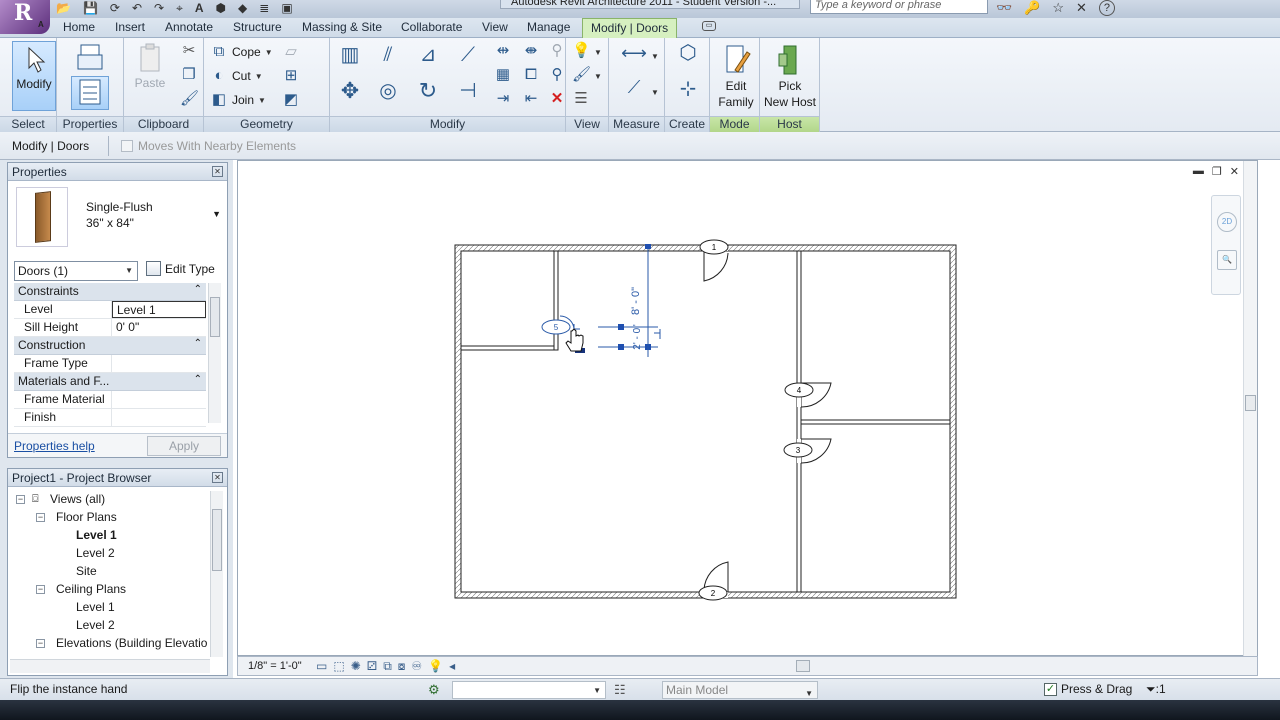 The width and height of the screenshot is (1280, 720). What do you see at coordinates (709, 26) in the screenshot?
I see `minimize-ribbon-icon: ▭` at bounding box center [709, 26].